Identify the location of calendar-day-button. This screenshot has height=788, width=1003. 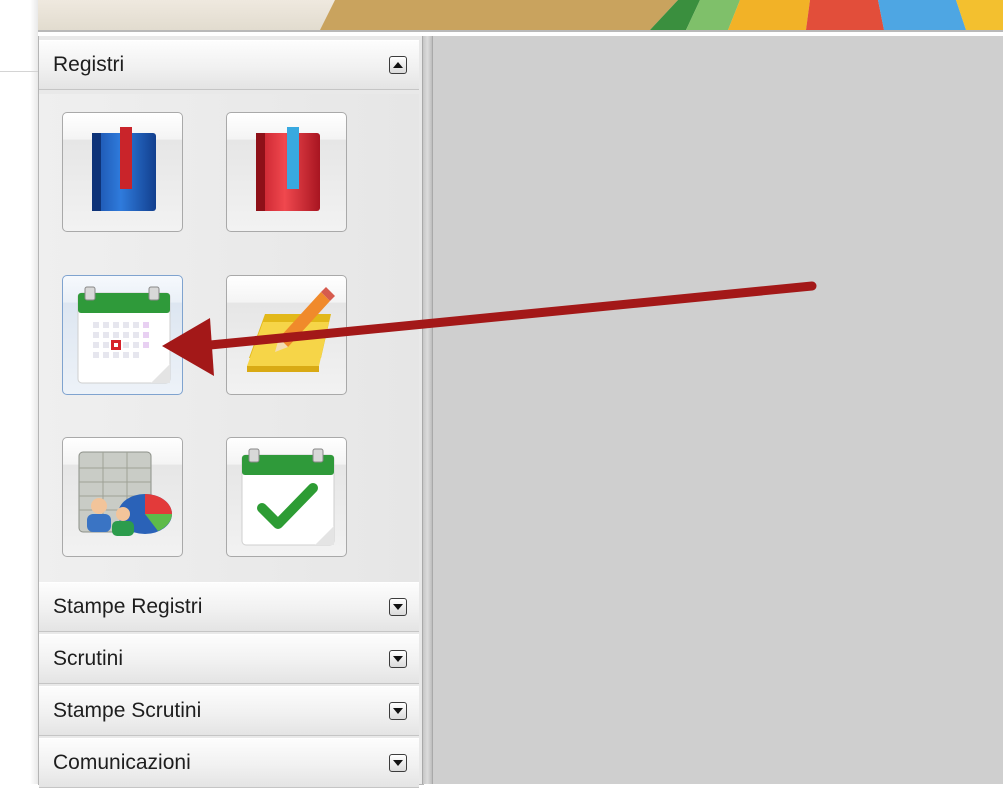
(122, 335).